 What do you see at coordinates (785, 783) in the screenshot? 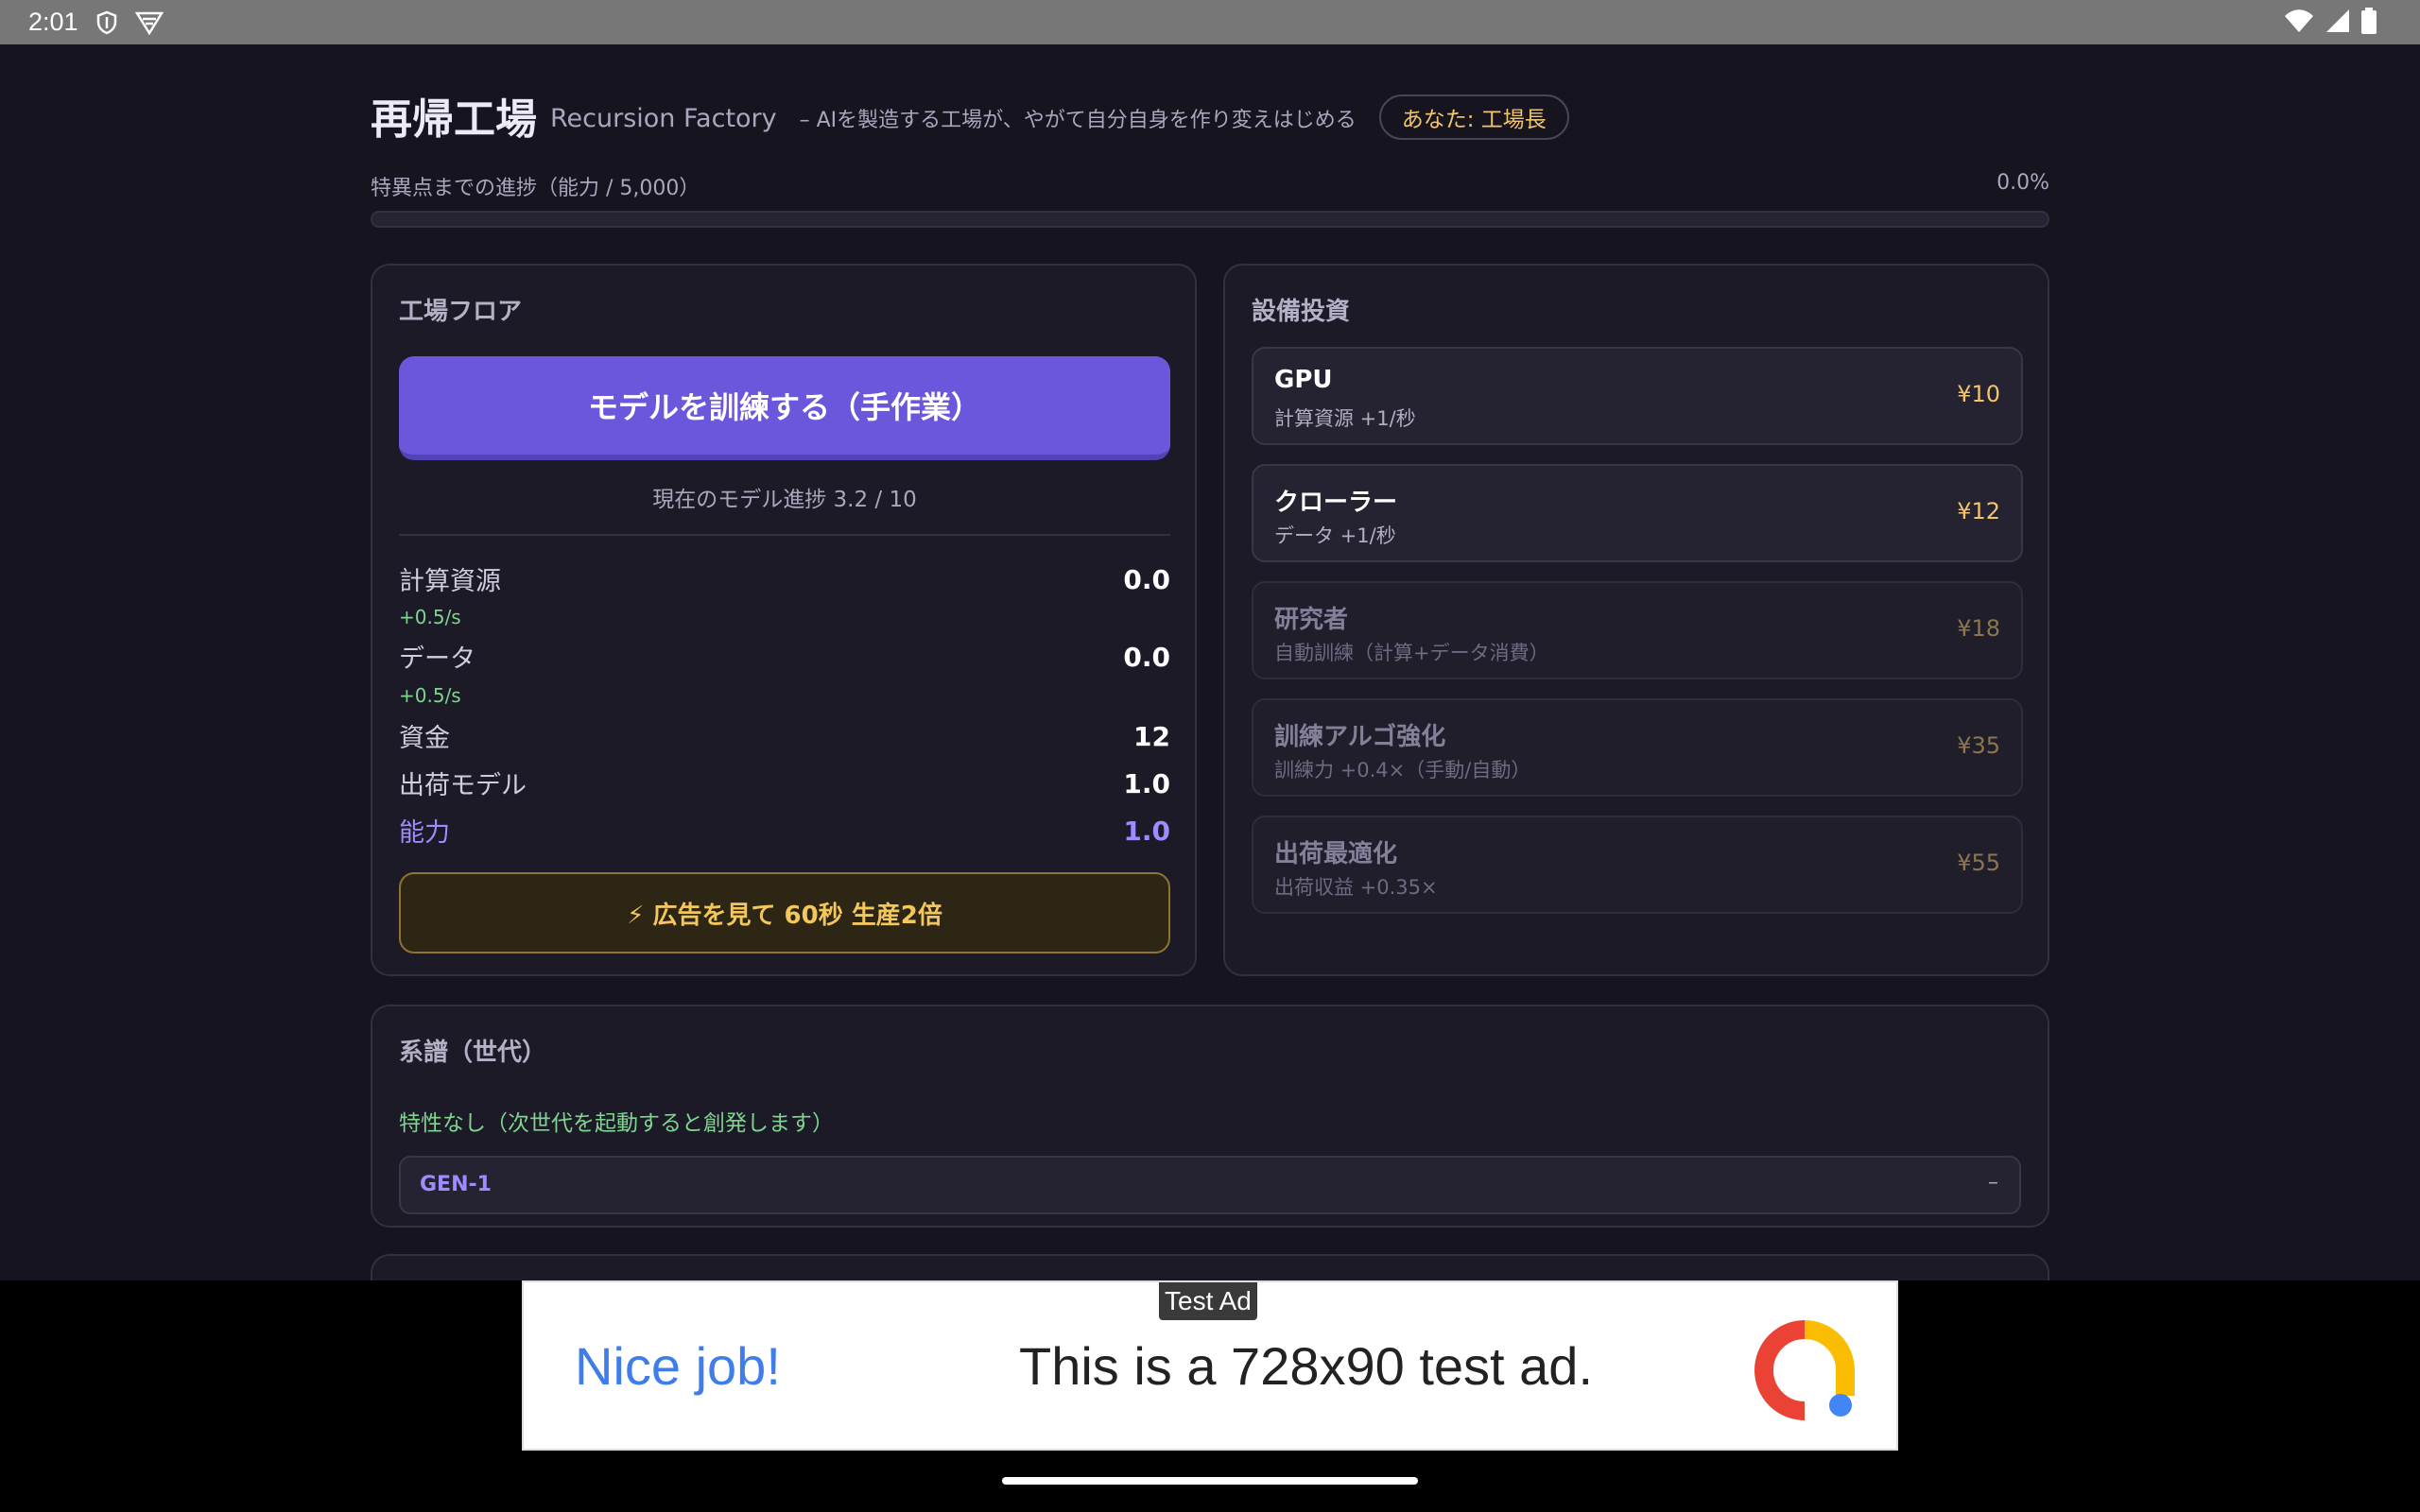
I see `stat-shipped-models: 出荷モデル 1.0` at bounding box center [785, 783].